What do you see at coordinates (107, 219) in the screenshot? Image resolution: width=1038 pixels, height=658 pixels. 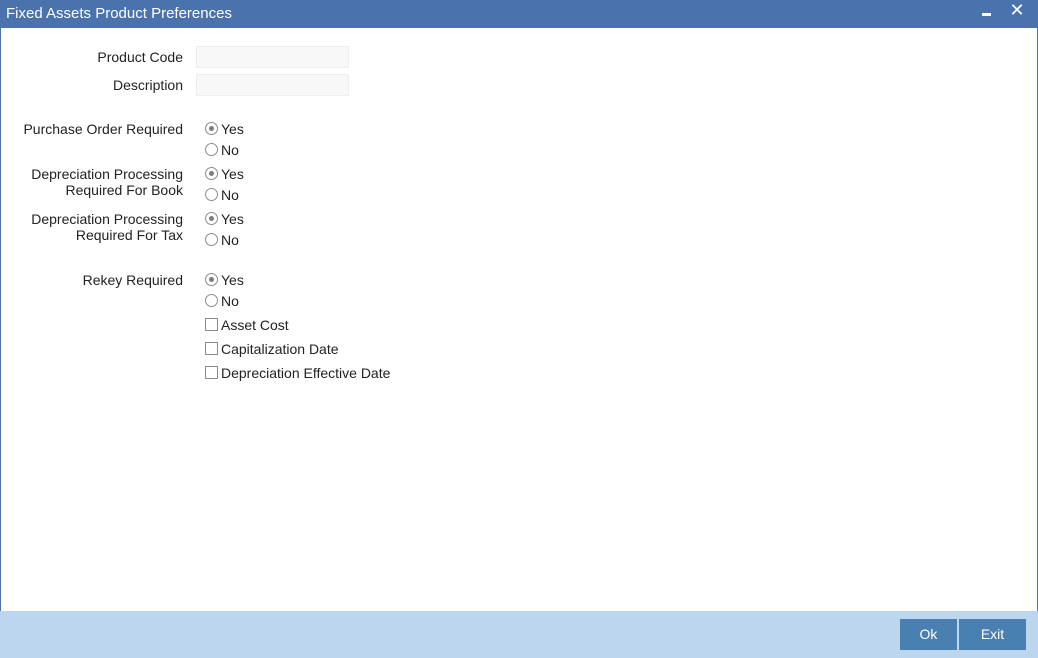 I see `depr-tax-label-line1: Depreciation Processing` at bounding box center [107, 219].